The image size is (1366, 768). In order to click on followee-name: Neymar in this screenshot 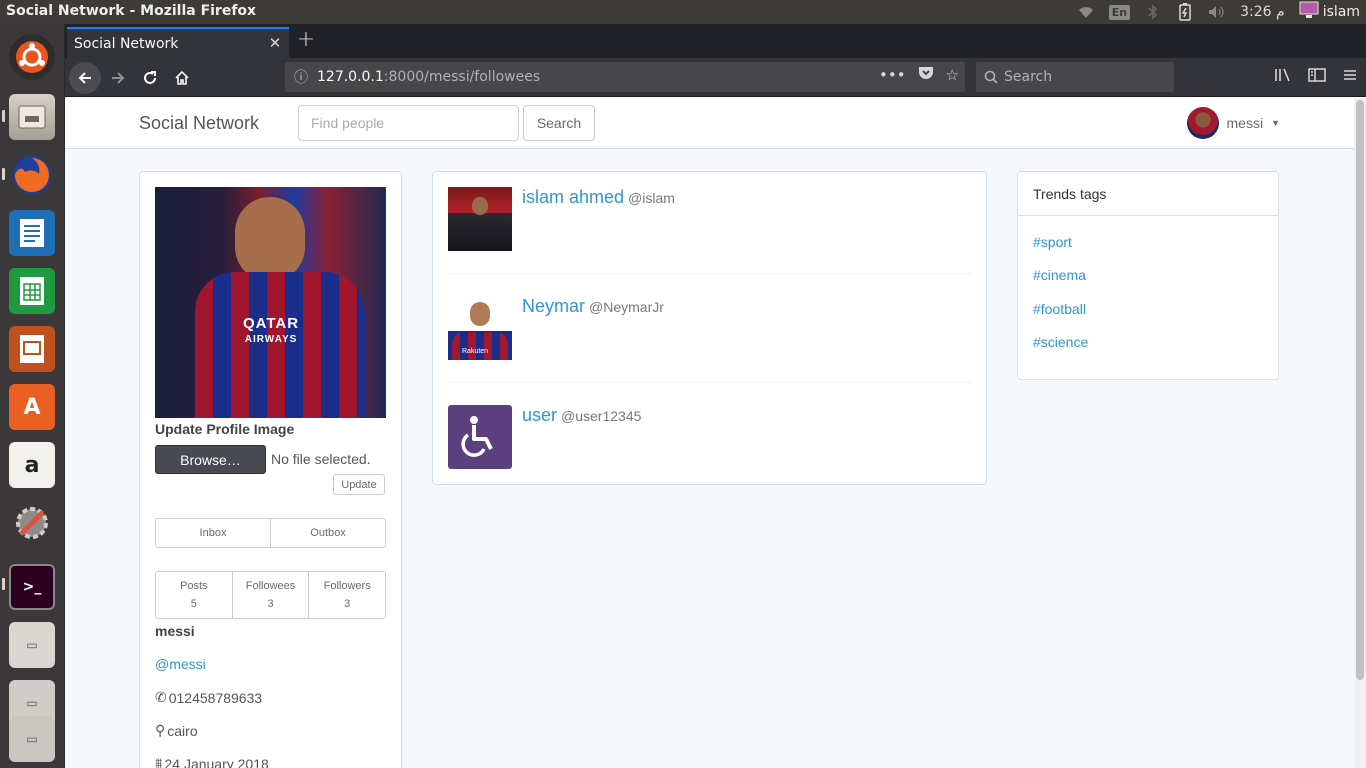, I will do `click(553, 306)`.